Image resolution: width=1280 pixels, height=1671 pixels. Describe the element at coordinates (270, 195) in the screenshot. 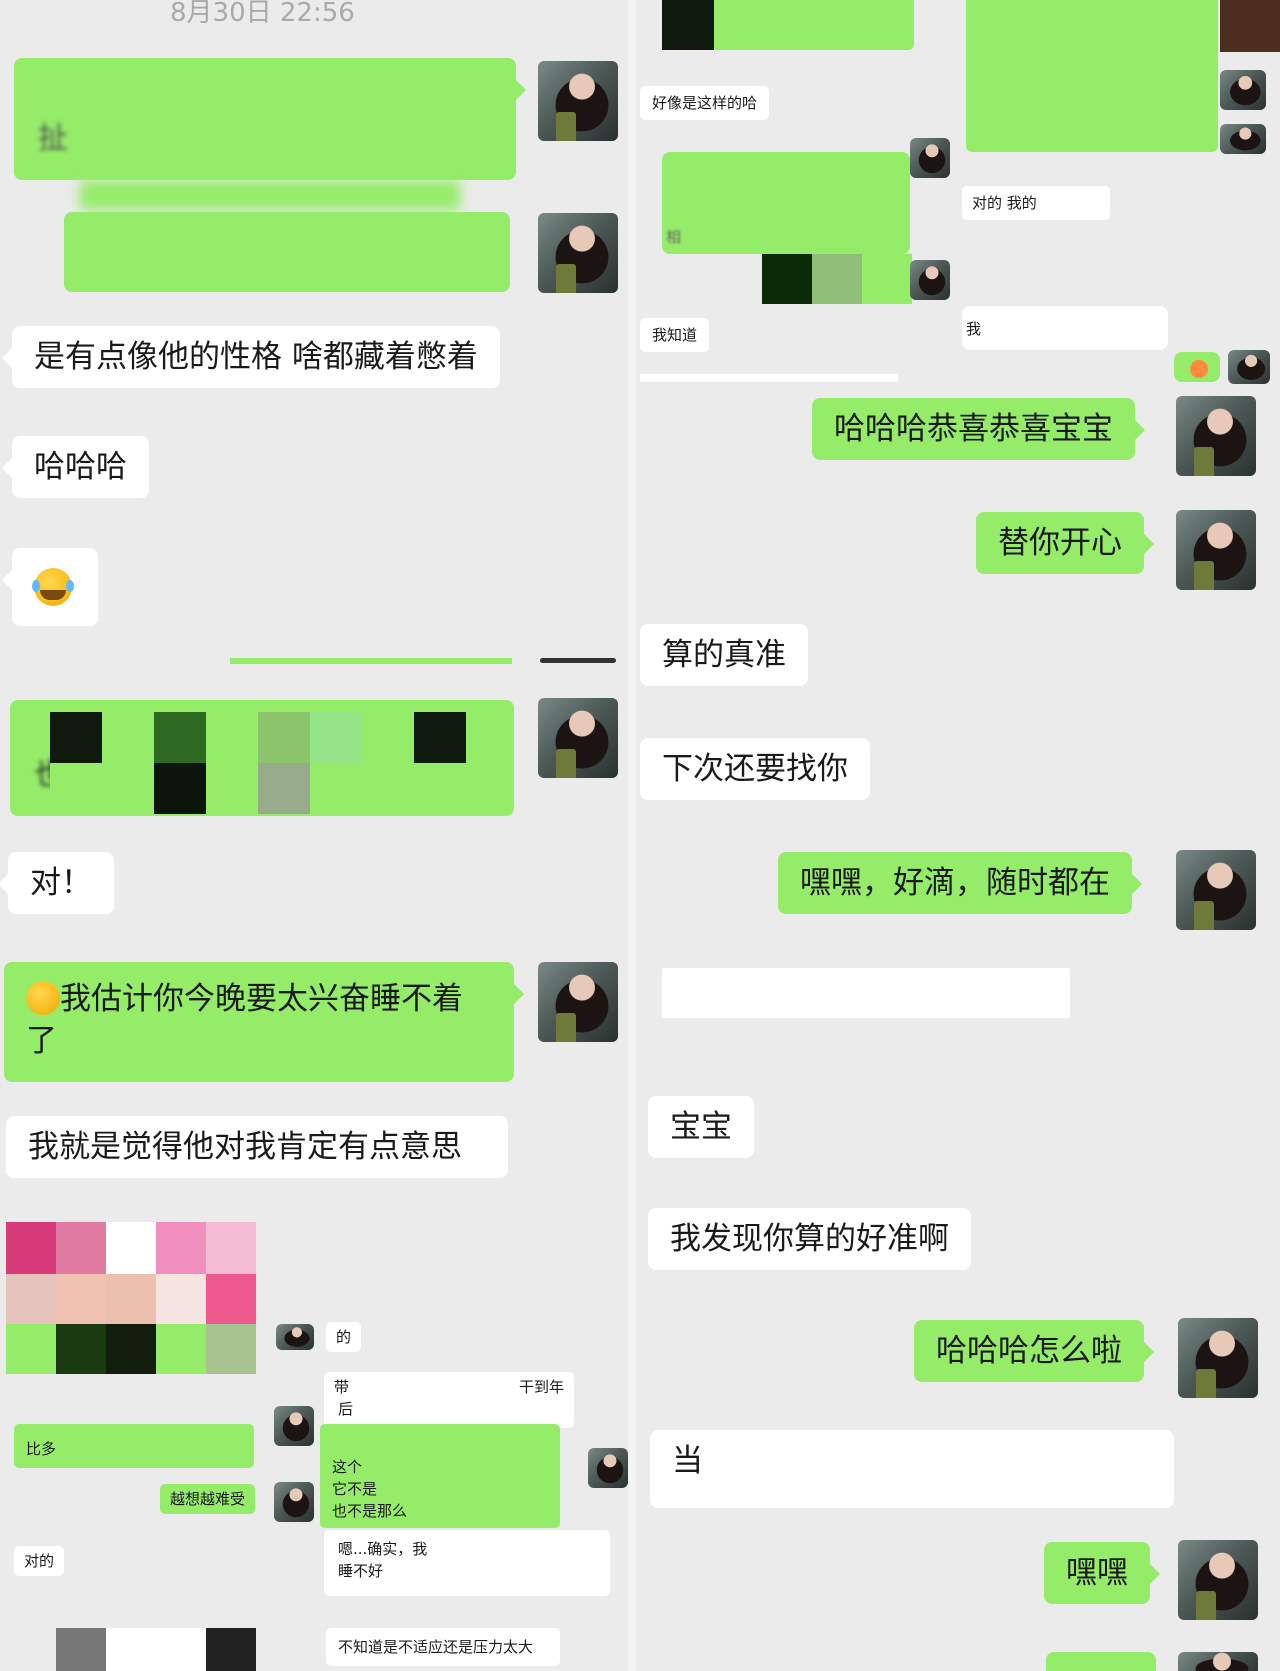

I see `blurred-region` at that location.